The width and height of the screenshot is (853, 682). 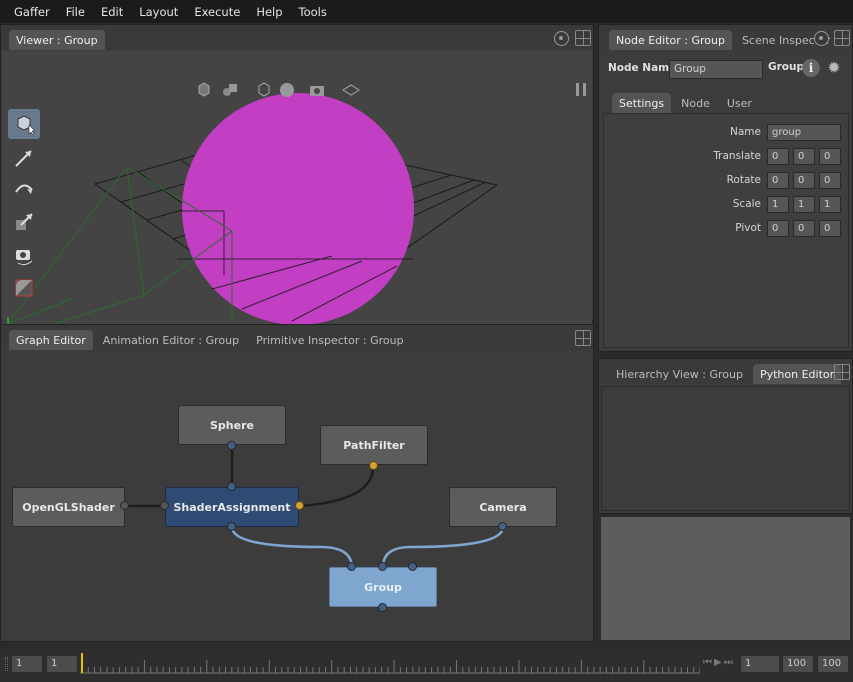 I want to click on plug-shaderassignment-filter, so click(x=299, y=505).